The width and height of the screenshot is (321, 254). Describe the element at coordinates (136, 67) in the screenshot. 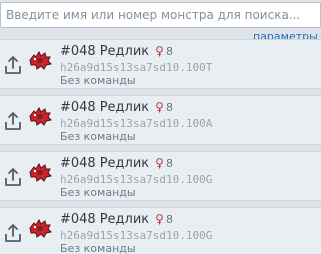

I see `monster-code: h26a9d15s13sa7sd10.100T` at that location.